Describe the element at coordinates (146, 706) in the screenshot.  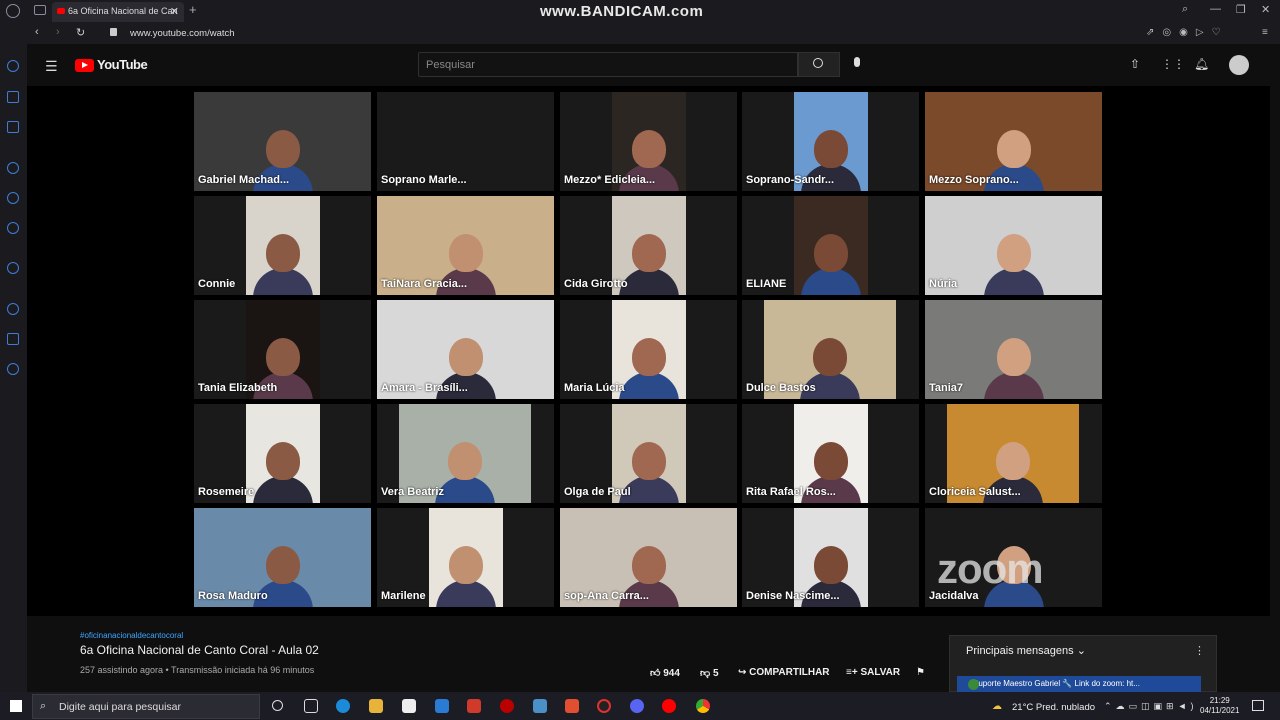
I see `taskbar-search-input: Digite aqui para pesquisar` at that location.